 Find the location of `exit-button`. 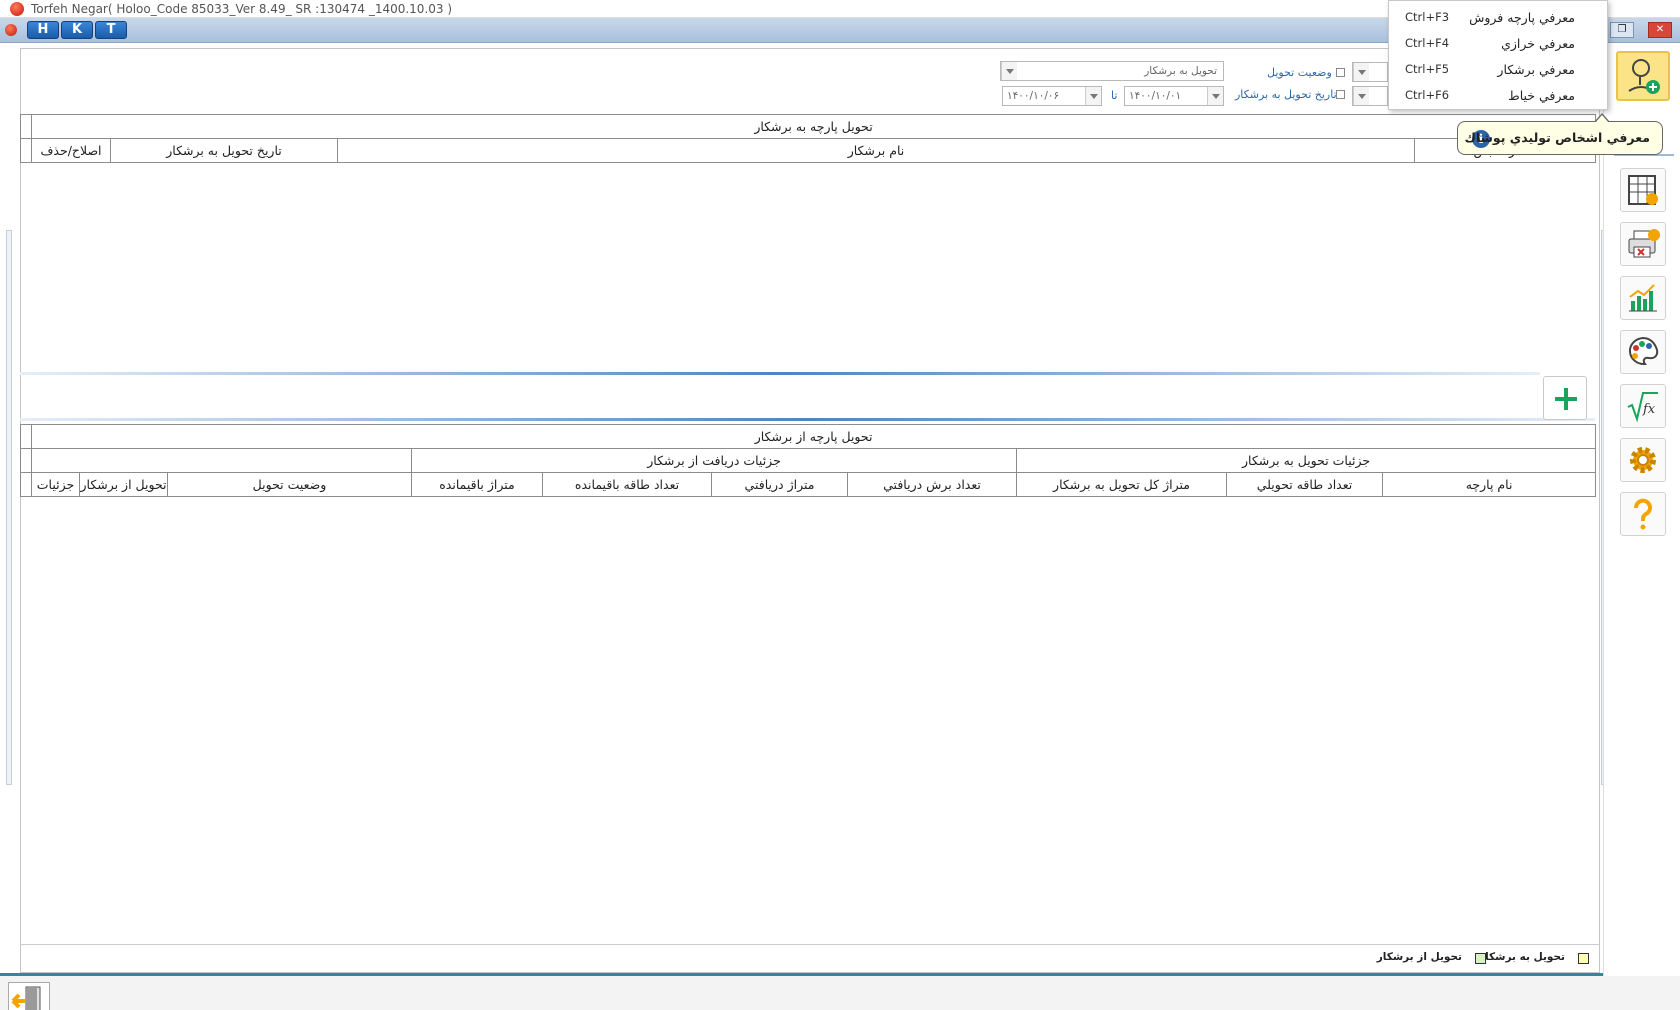

exit-button is located at coordinates (29, 996).